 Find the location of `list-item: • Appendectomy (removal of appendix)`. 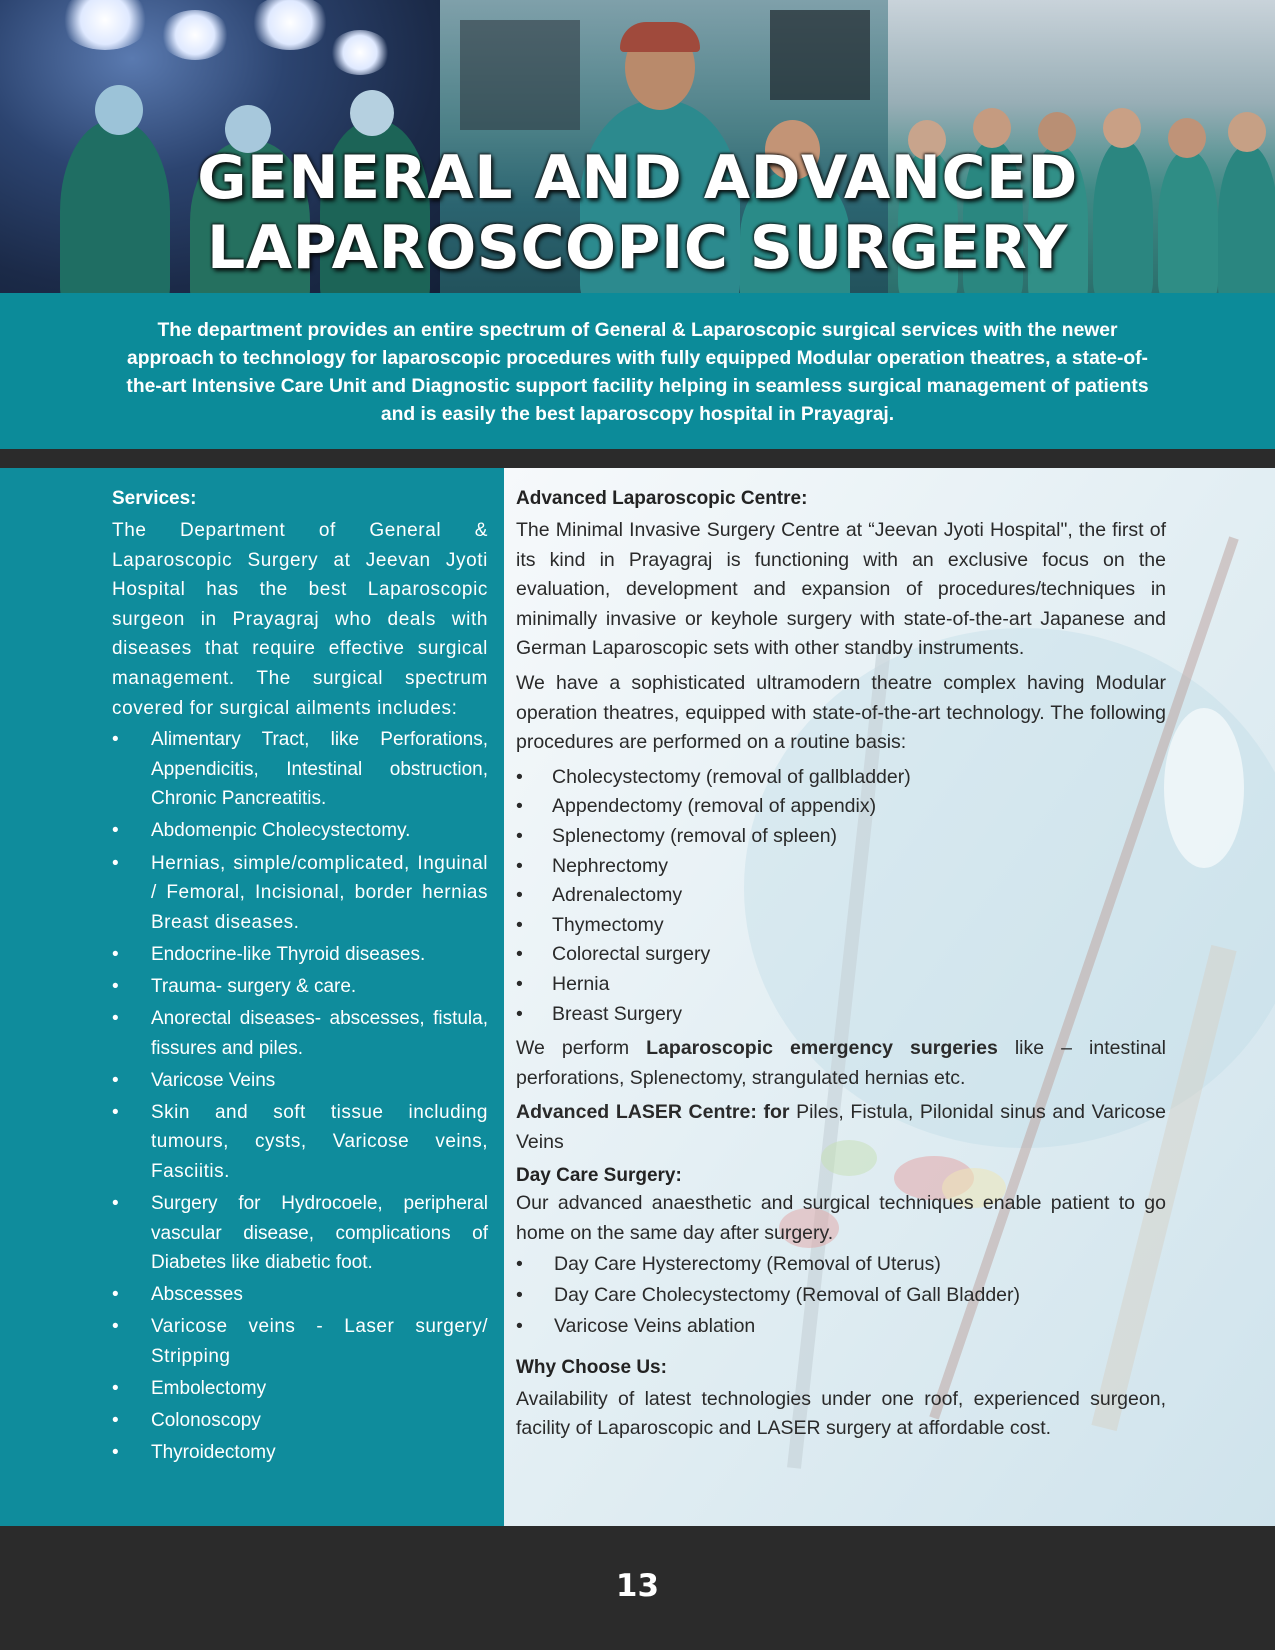

list-item: • Appendectomy (removal of appendix) is located at coordinates (841, 807).